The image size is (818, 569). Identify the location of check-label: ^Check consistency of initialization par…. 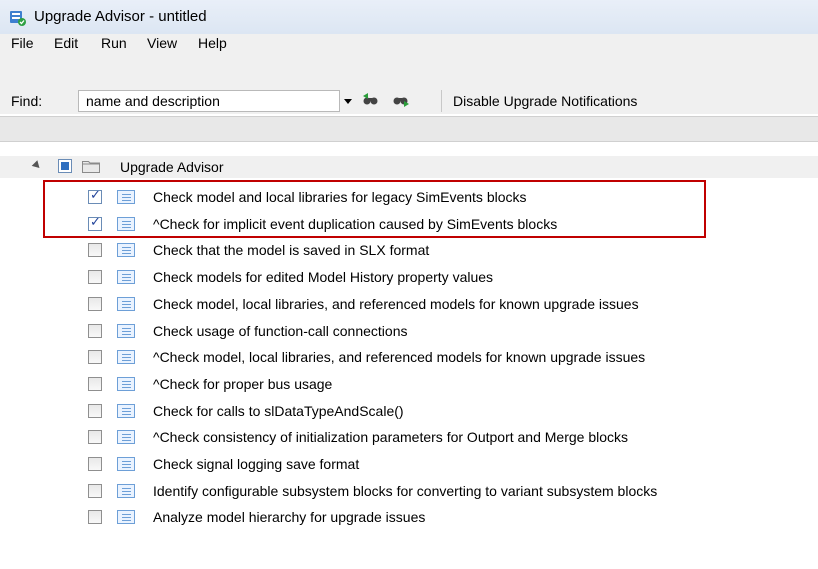
(391, 437).